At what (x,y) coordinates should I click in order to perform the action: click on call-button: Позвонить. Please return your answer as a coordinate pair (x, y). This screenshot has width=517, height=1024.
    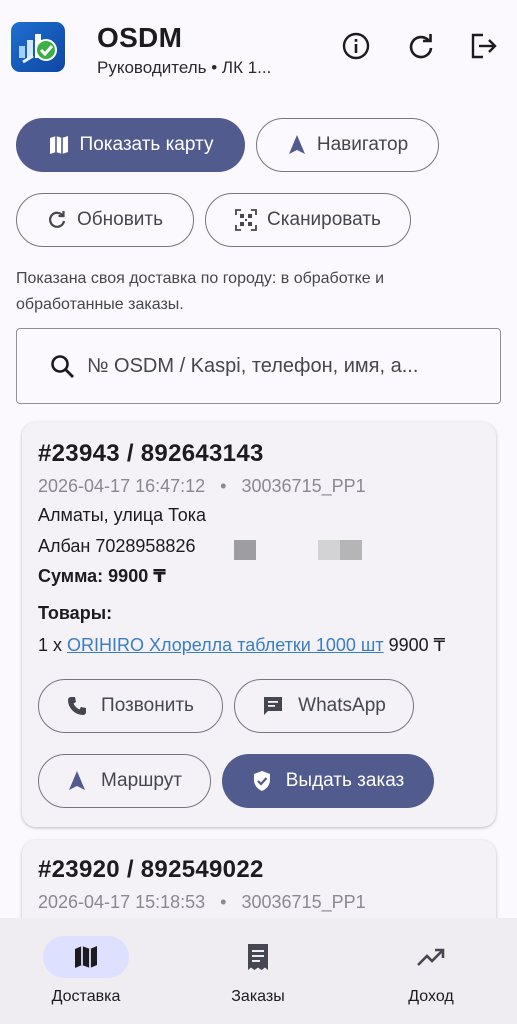
    Looking at the image, I should click on (130, 706).